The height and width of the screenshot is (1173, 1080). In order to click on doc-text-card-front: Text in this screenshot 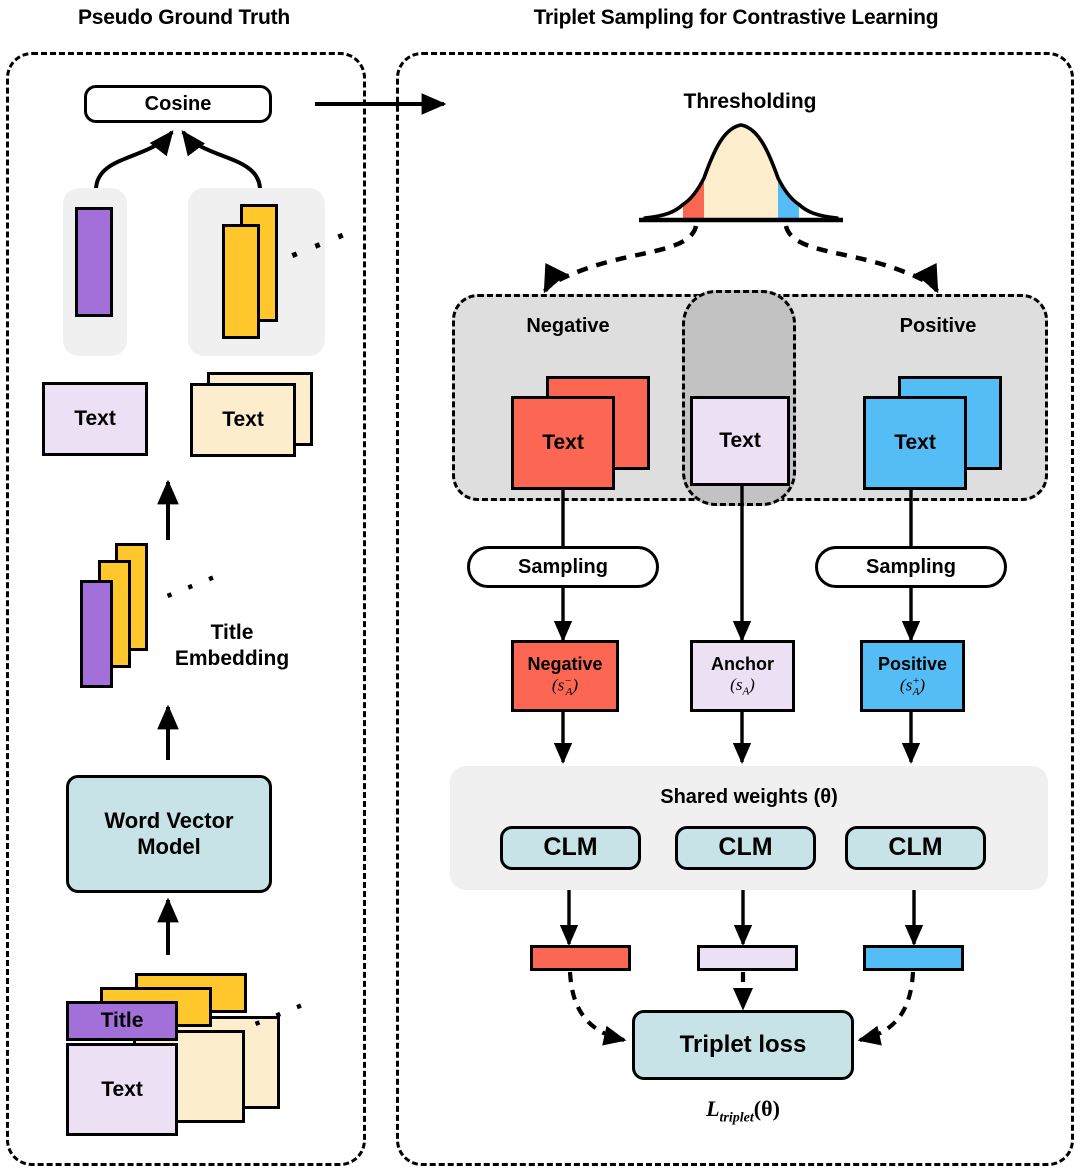, I will do `click(122, 1089)`.